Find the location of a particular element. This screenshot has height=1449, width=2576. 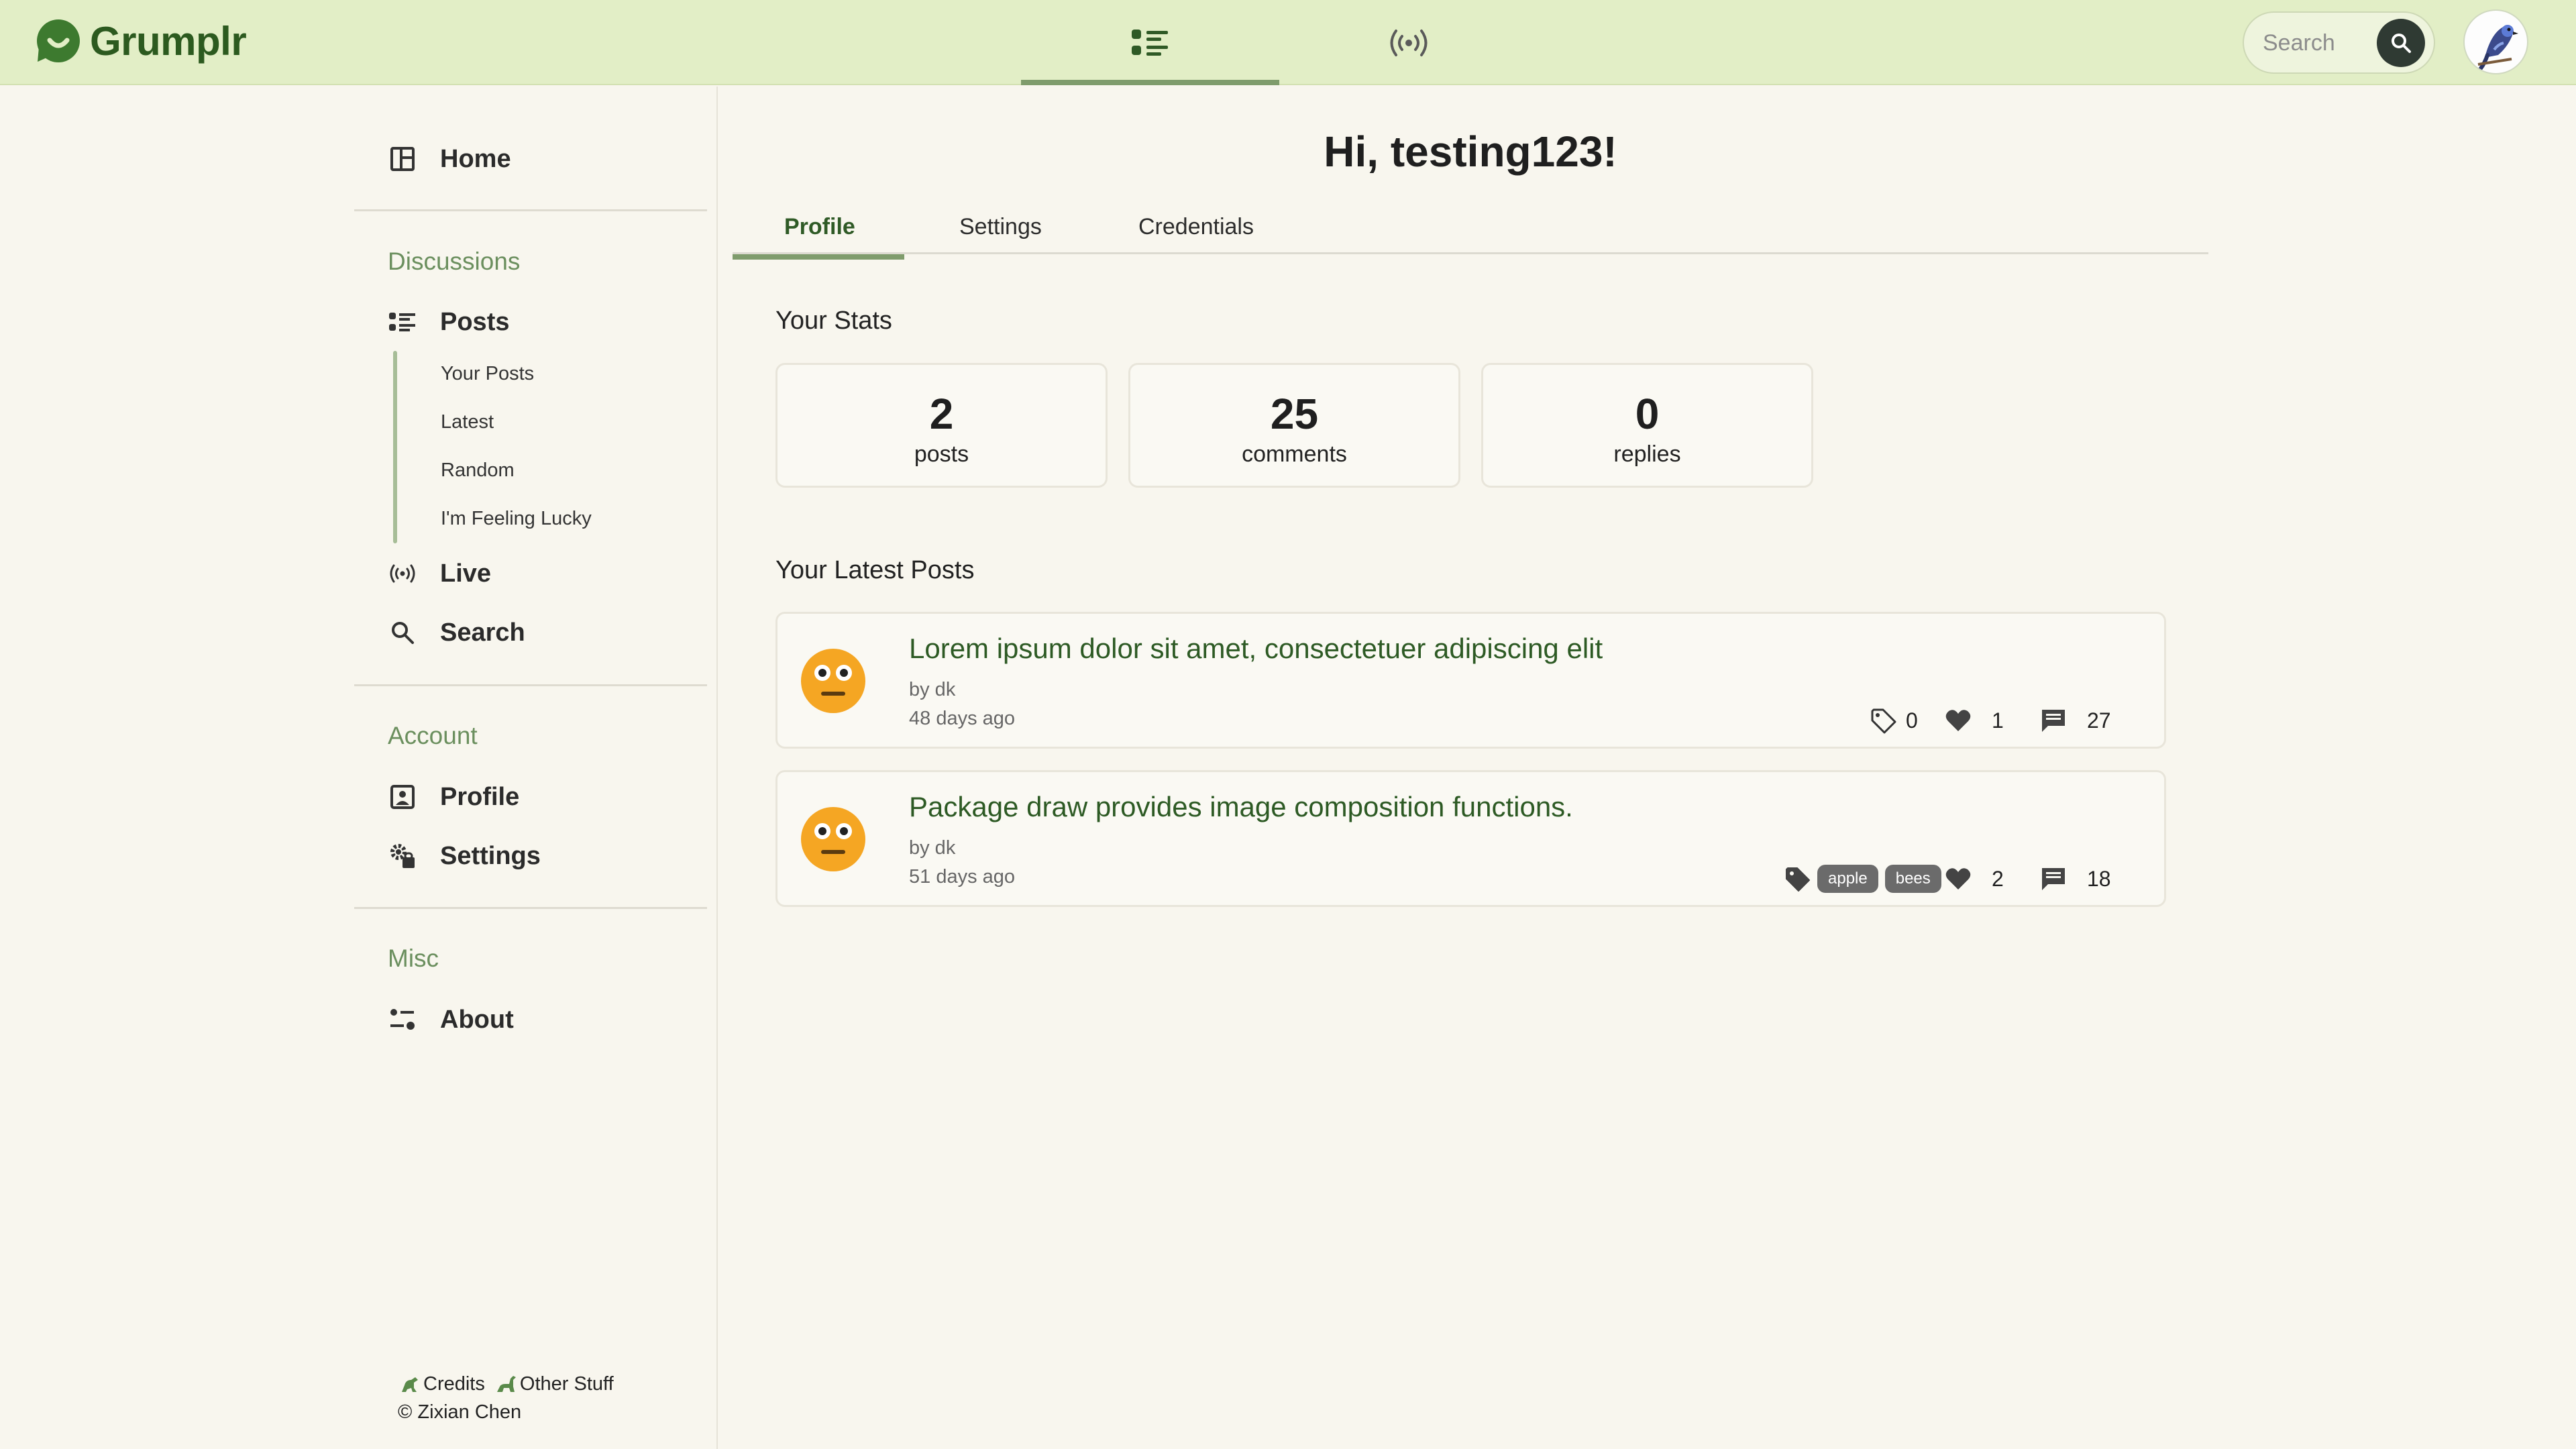

stat-label: posts is located at coordinates (941, 454).